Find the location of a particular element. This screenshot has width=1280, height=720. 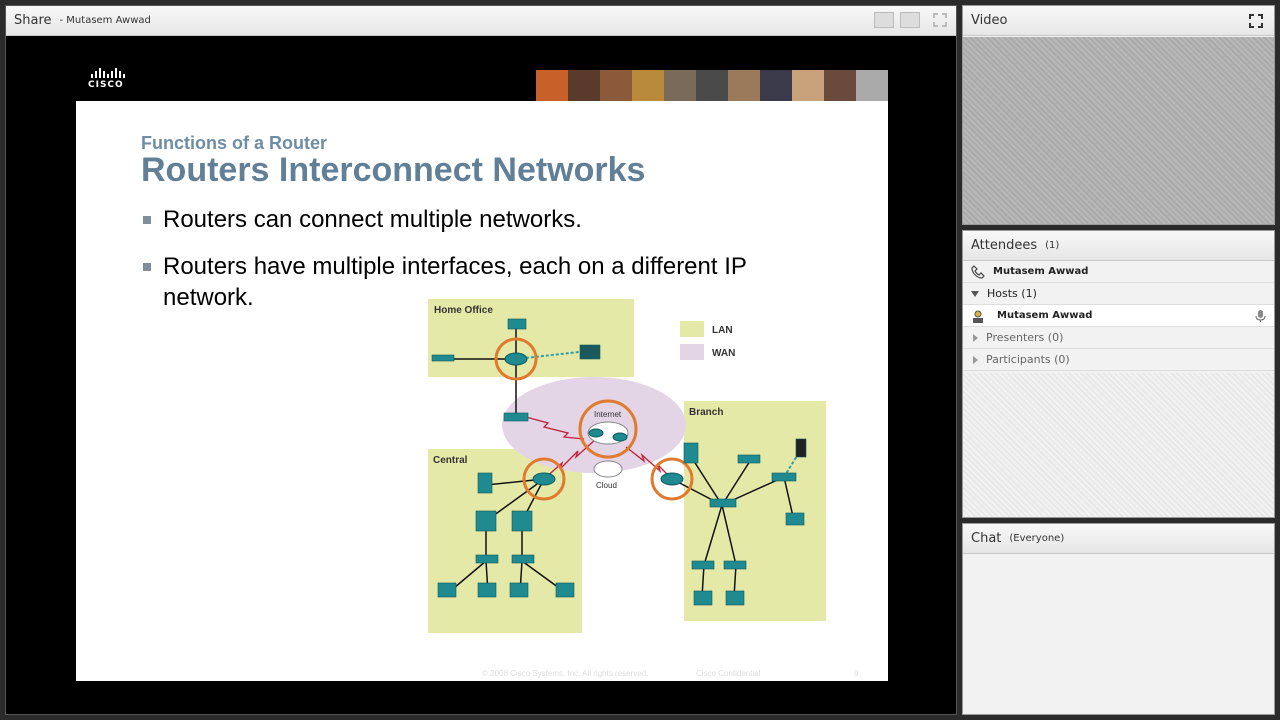

cloud-label: Cloud is located at coordinates (606, 485).